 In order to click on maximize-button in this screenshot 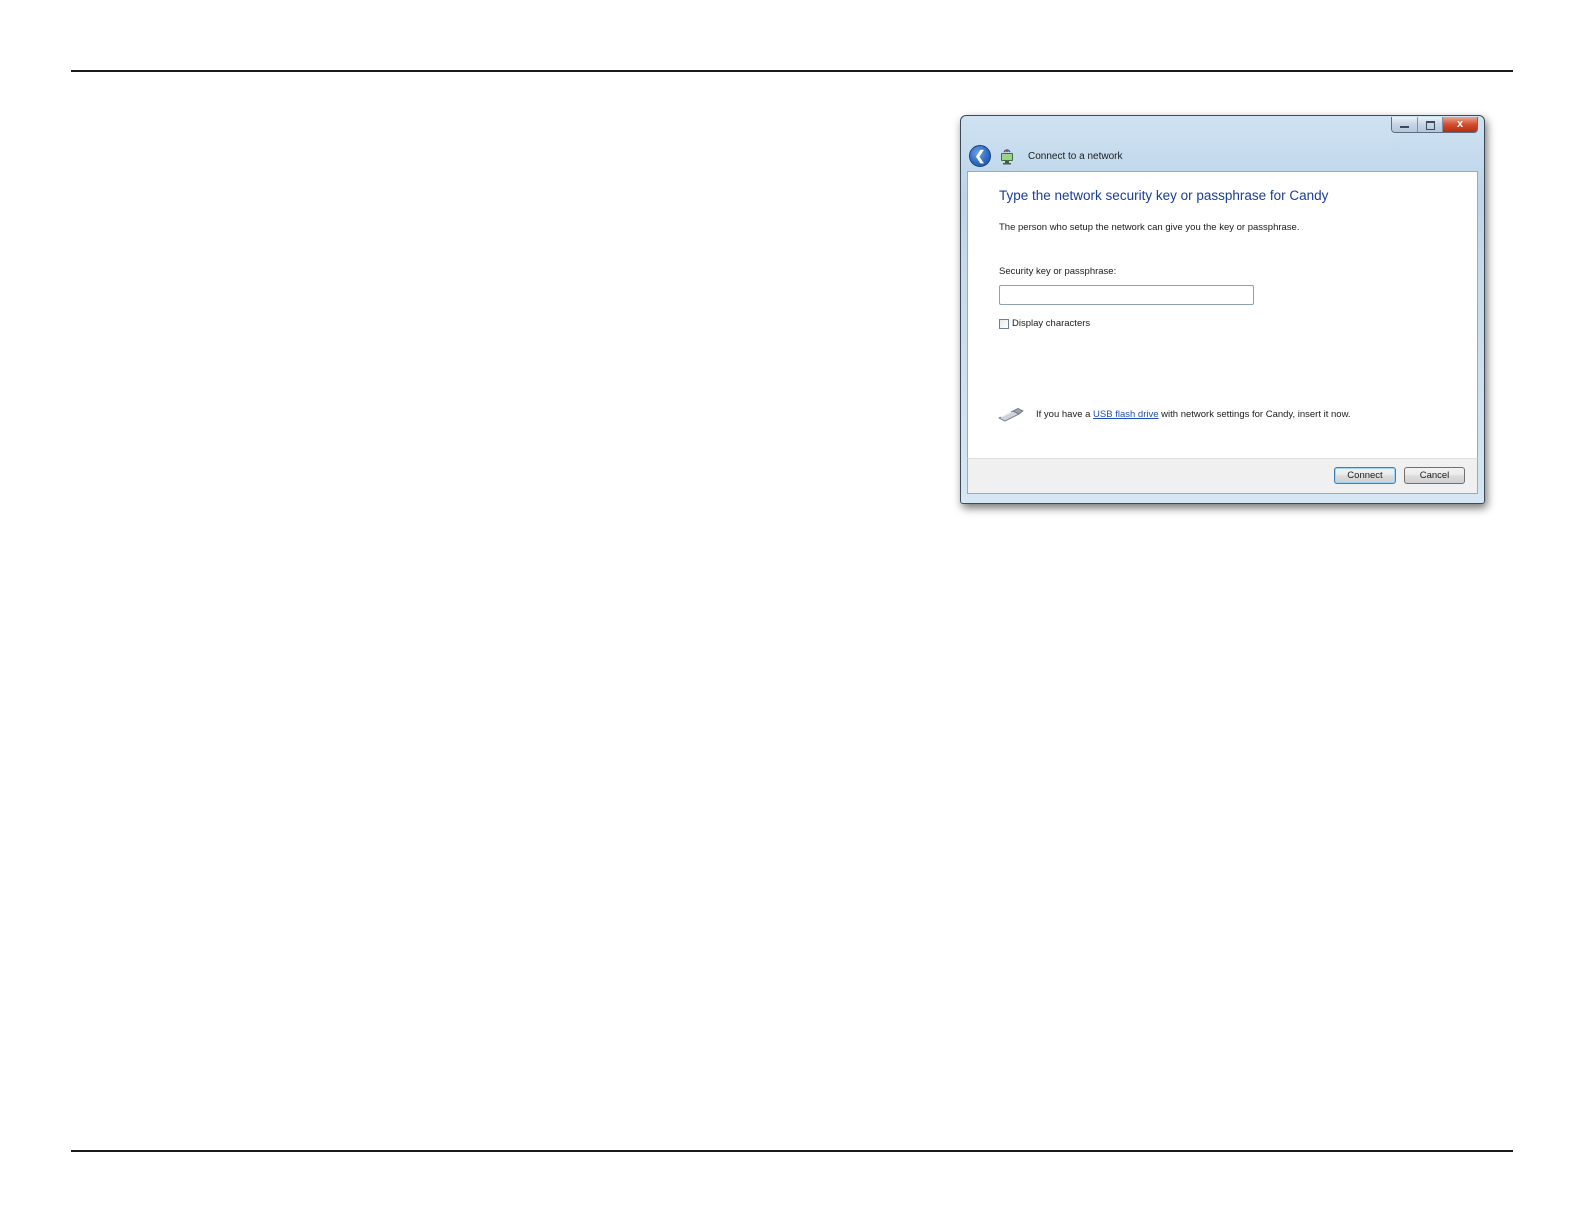, I will do `click(1430, 124)`.